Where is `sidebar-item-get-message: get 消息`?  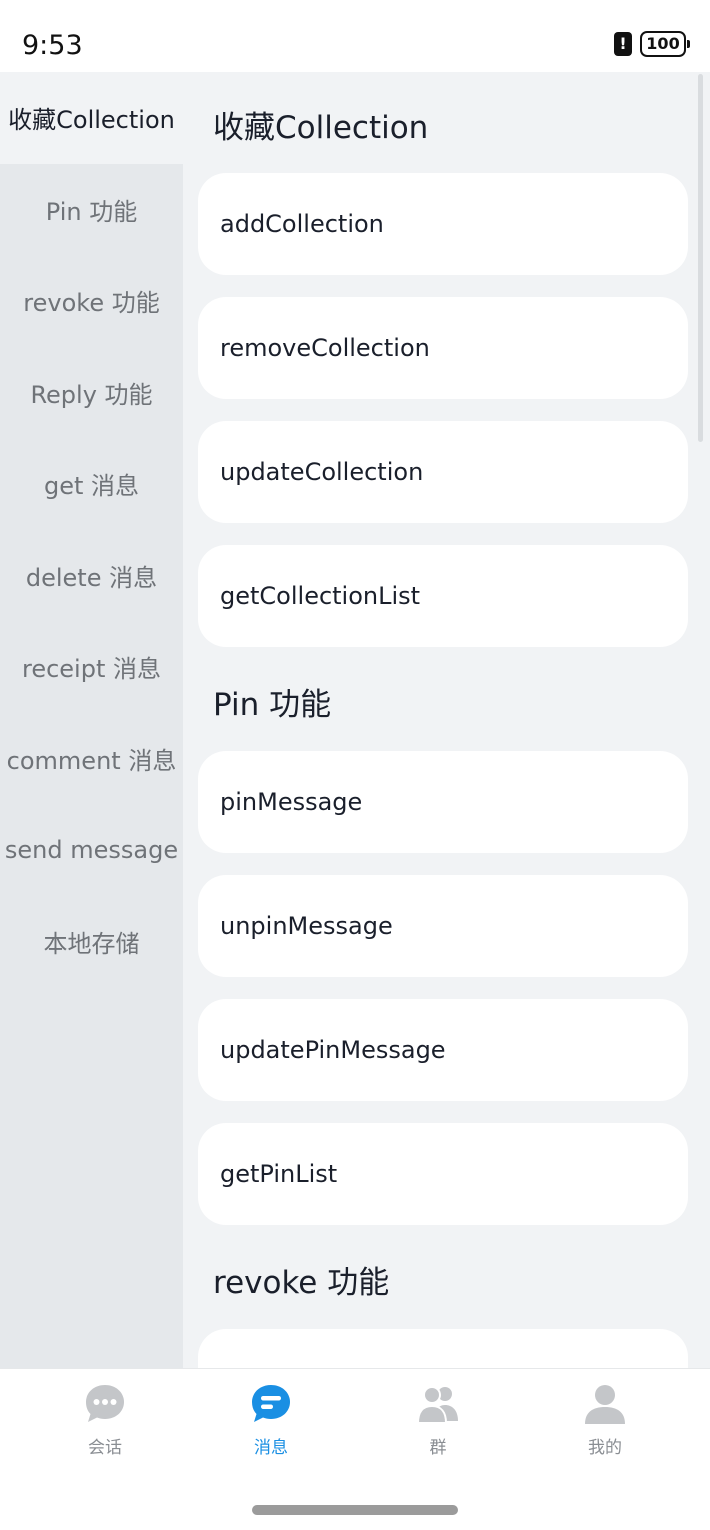 sidebar-item-get-message: get 消息 is located at coordinates (91, 484).